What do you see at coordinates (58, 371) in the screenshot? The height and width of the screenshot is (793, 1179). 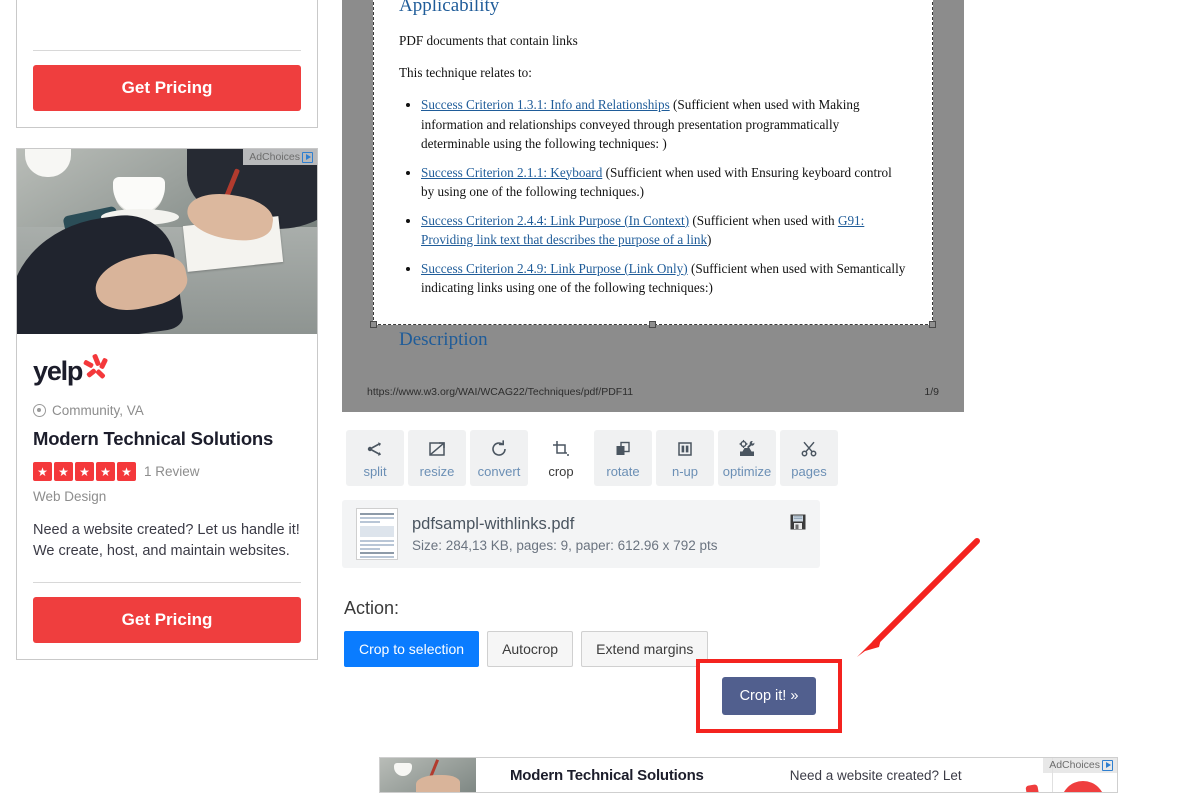 I see `yelp-wordmark: yelp` at bounding box center [58, 371].